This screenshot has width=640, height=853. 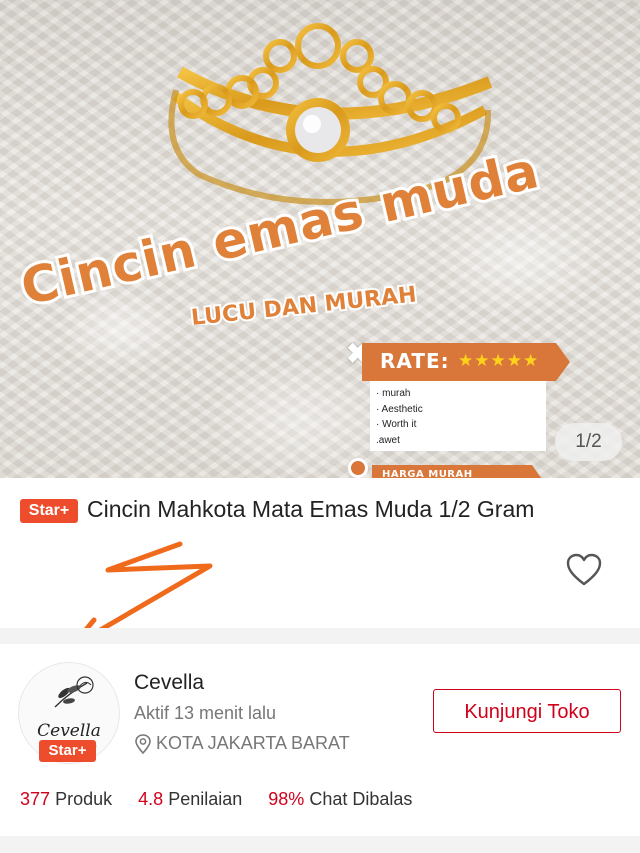 I want to click on star-plus-badge: Star+, so click(x=49, y=511).